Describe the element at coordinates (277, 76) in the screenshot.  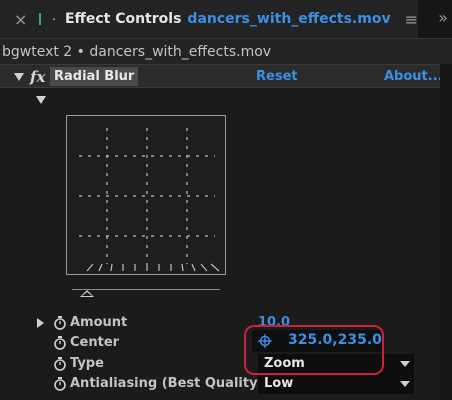
I see `reset-link: Reset` at that location.